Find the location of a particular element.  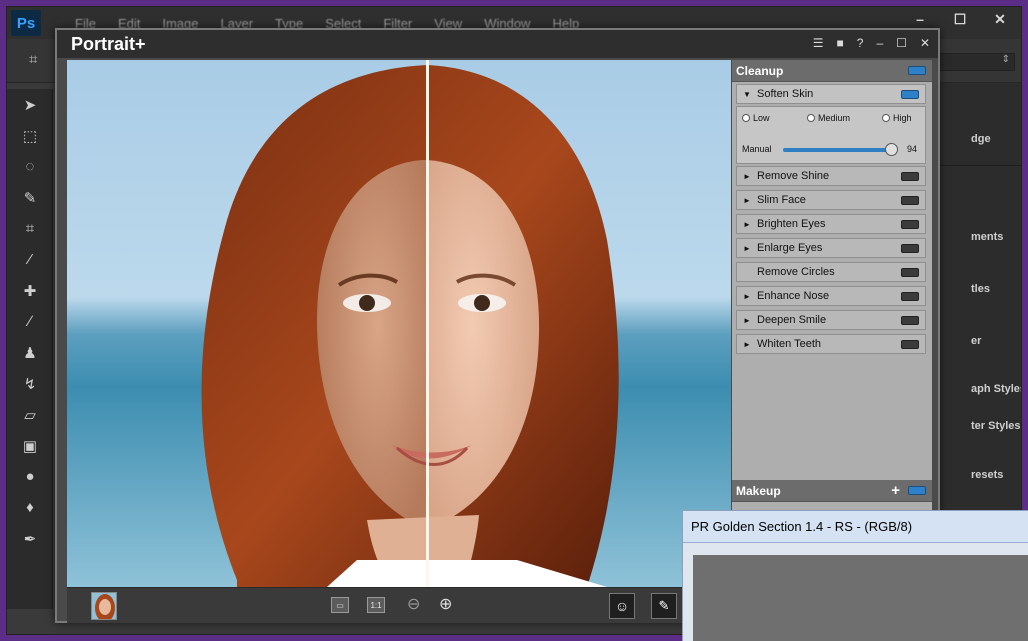

layout-icon: ■ is located at coordinates (840, 43).